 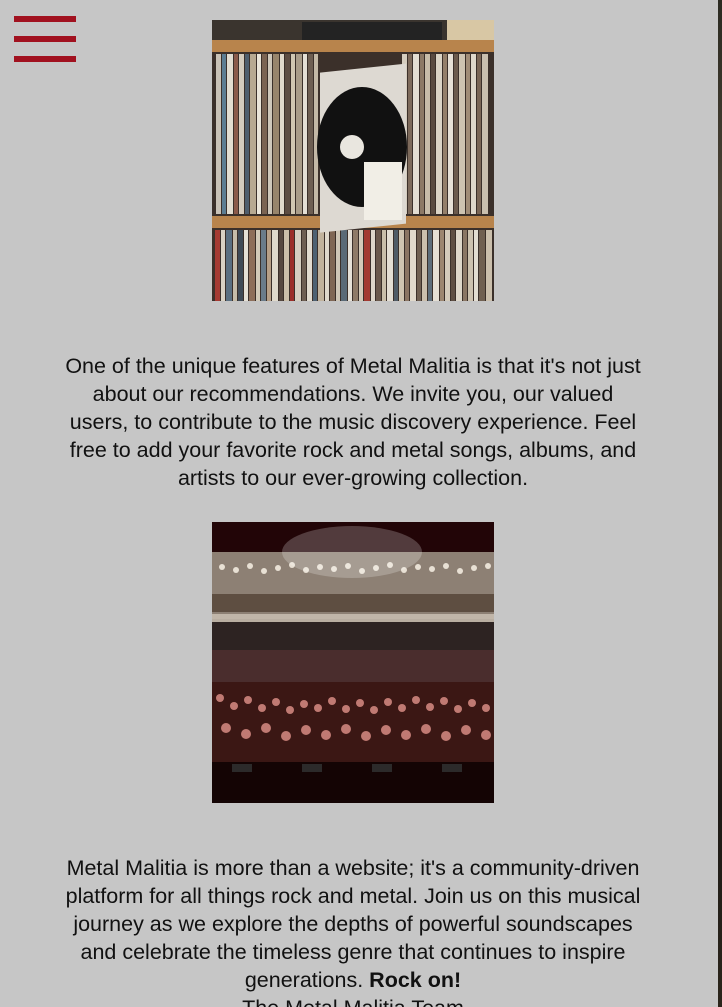 I want to click on closing-text: Rock on!, so click(x=415, y=979).